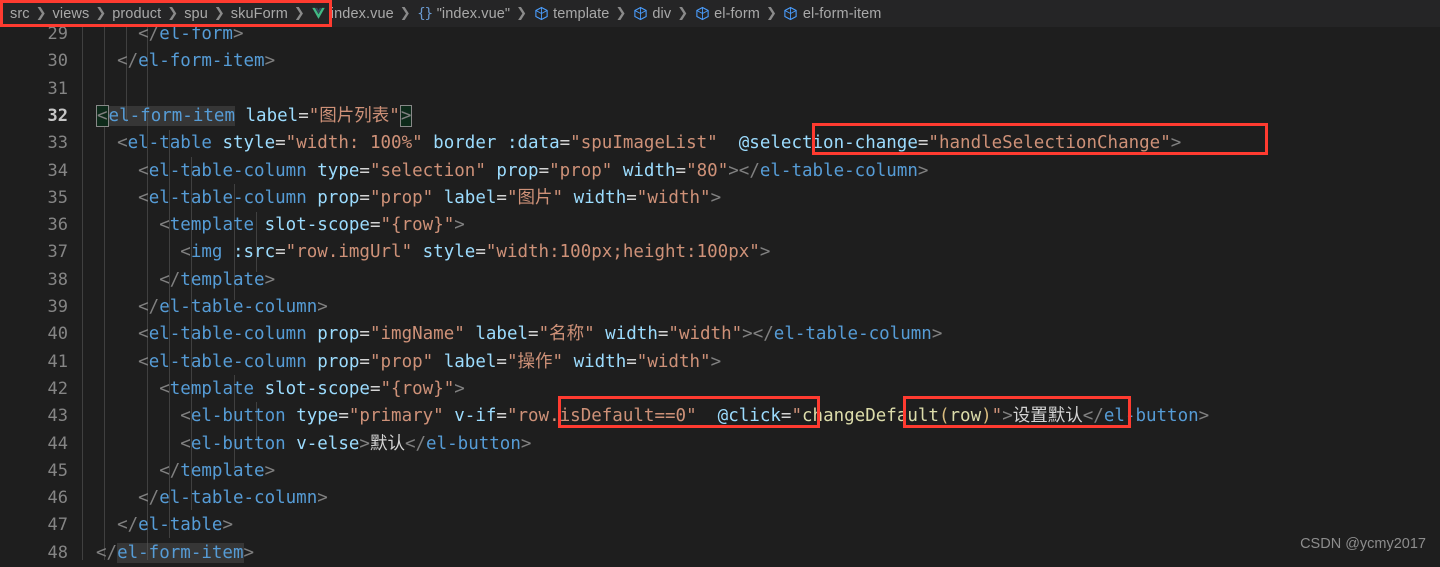 This screenshot has width=1440, height=567. I want to click on line-number: 30, so click(57, 61).